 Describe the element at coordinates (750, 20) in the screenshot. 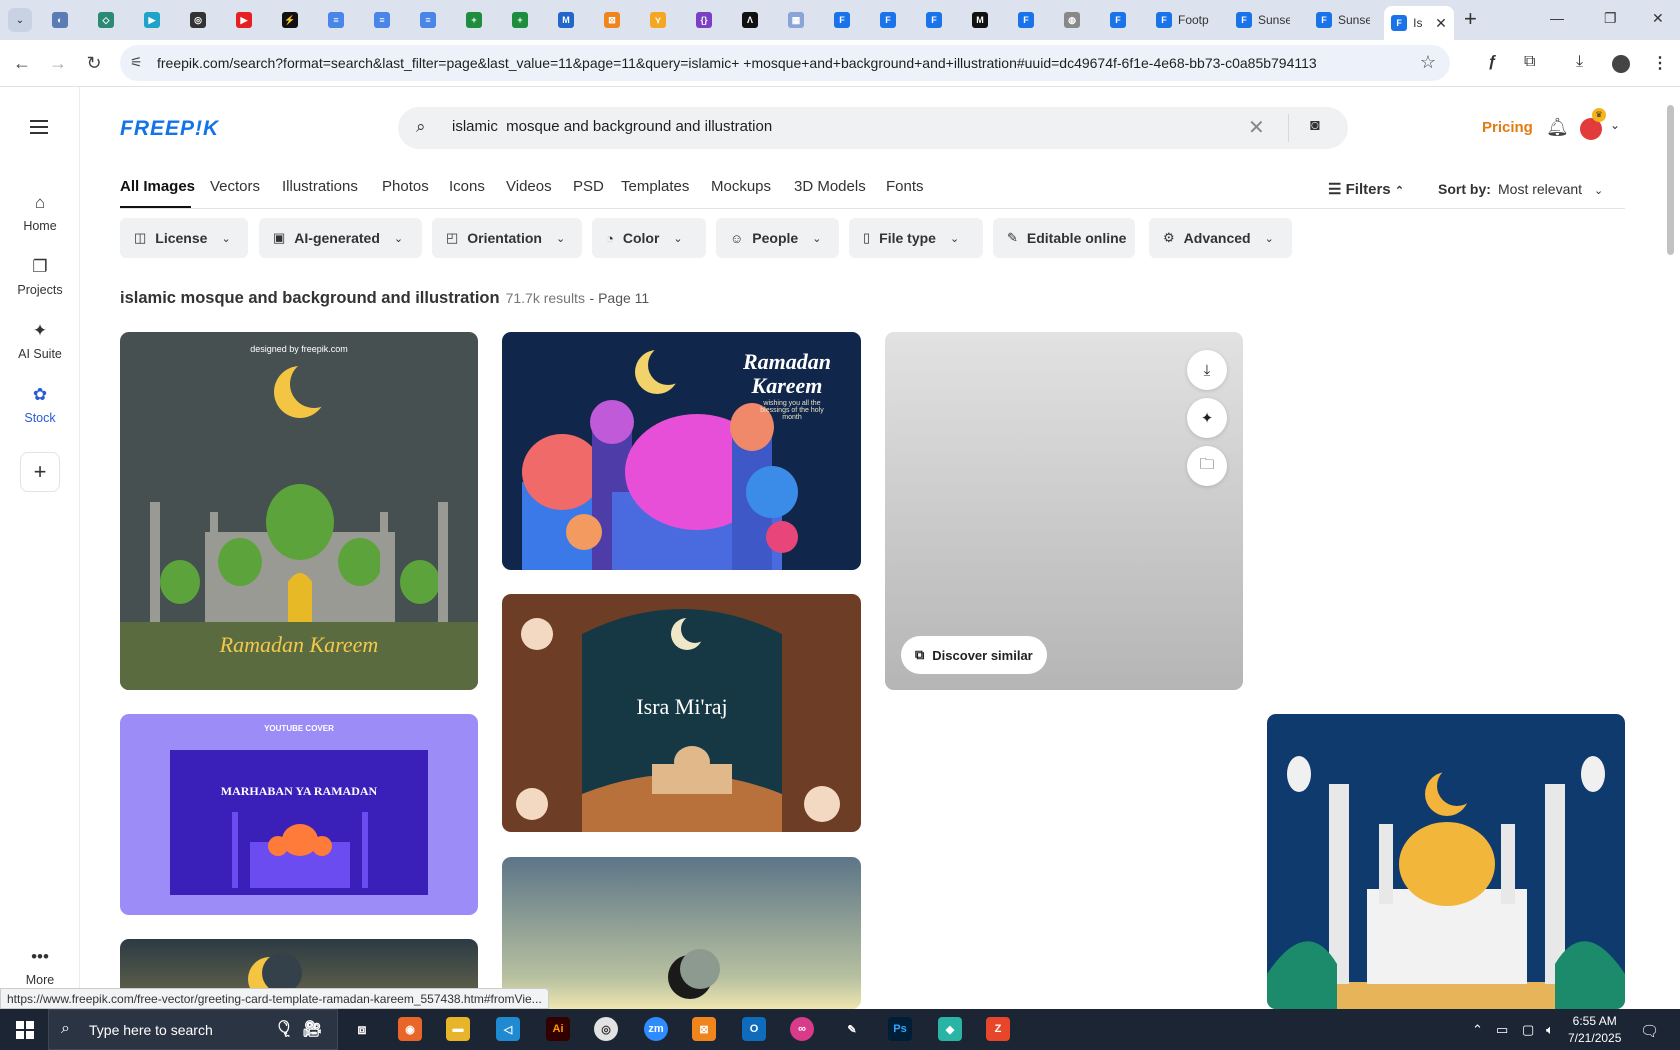

I see `browser-tab: Λ` at that location.